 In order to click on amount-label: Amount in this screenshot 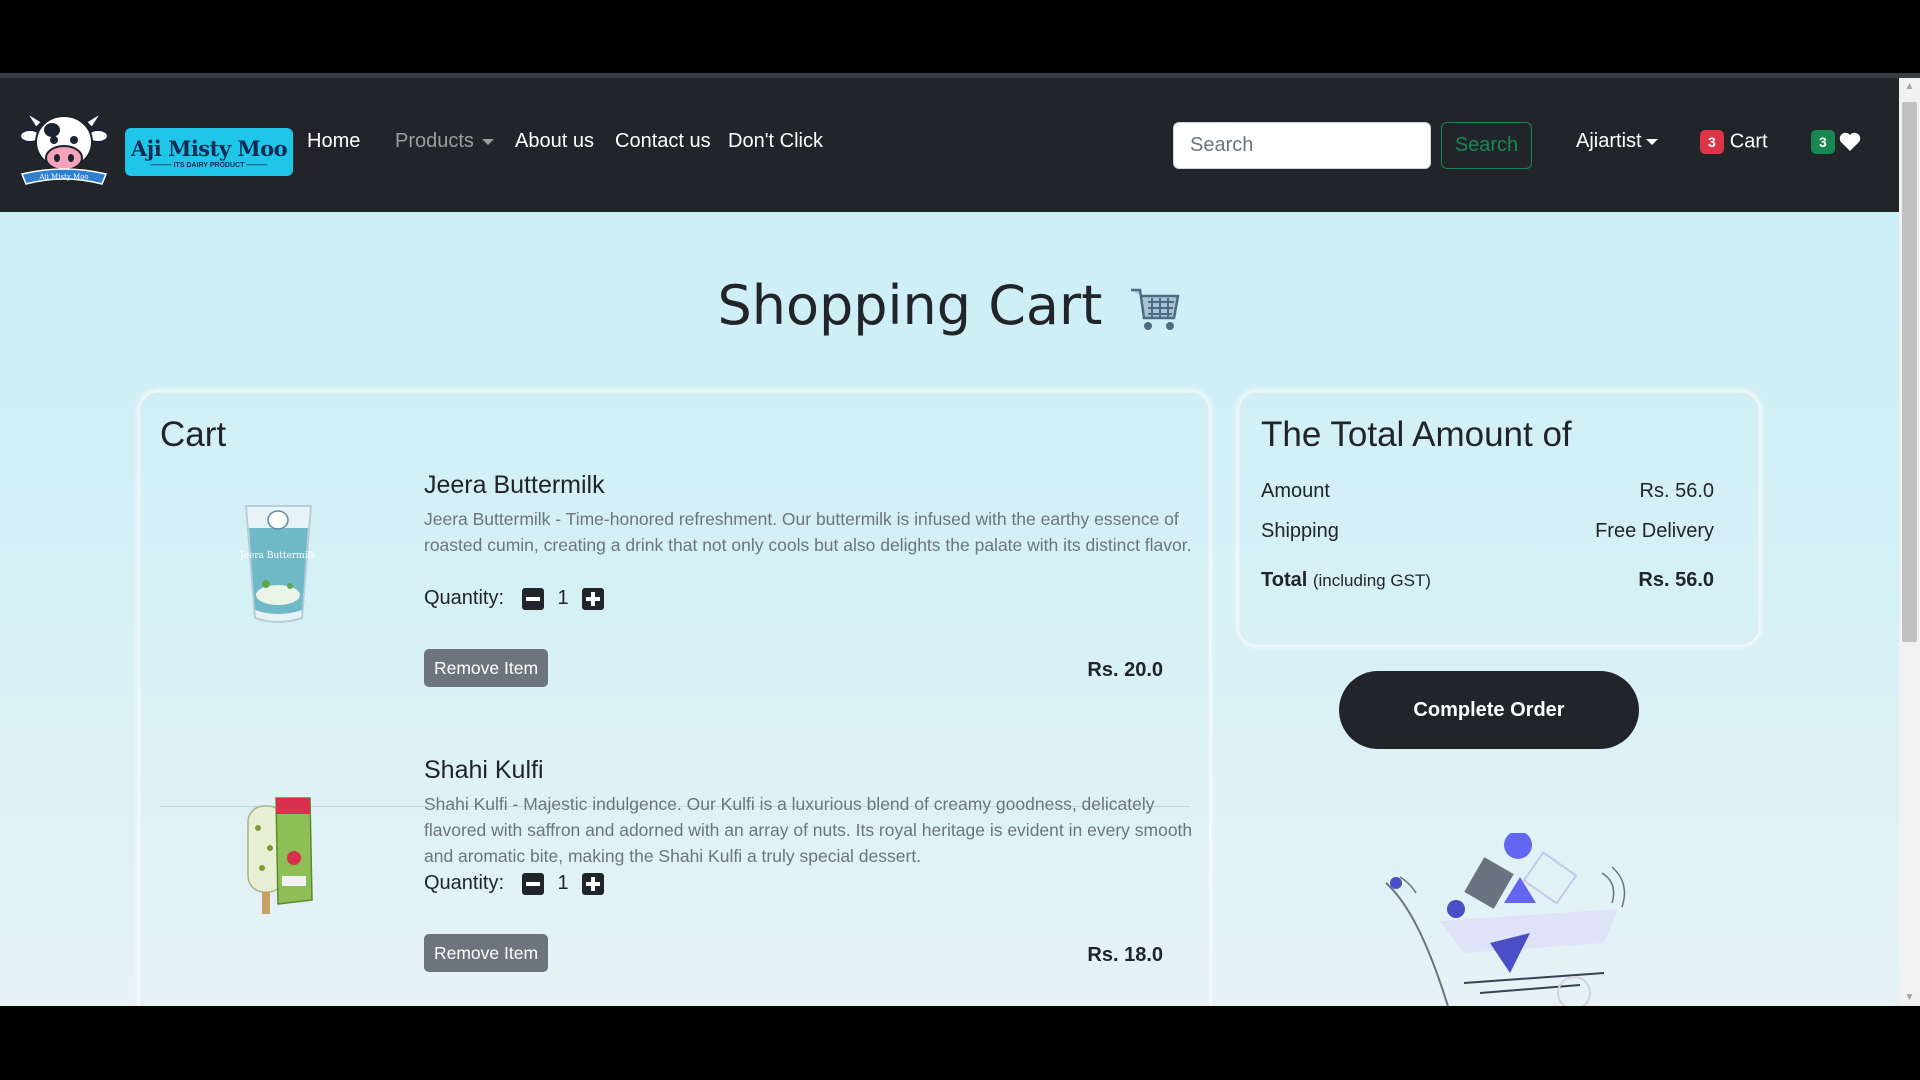, I will do `click(1295, 491)`.